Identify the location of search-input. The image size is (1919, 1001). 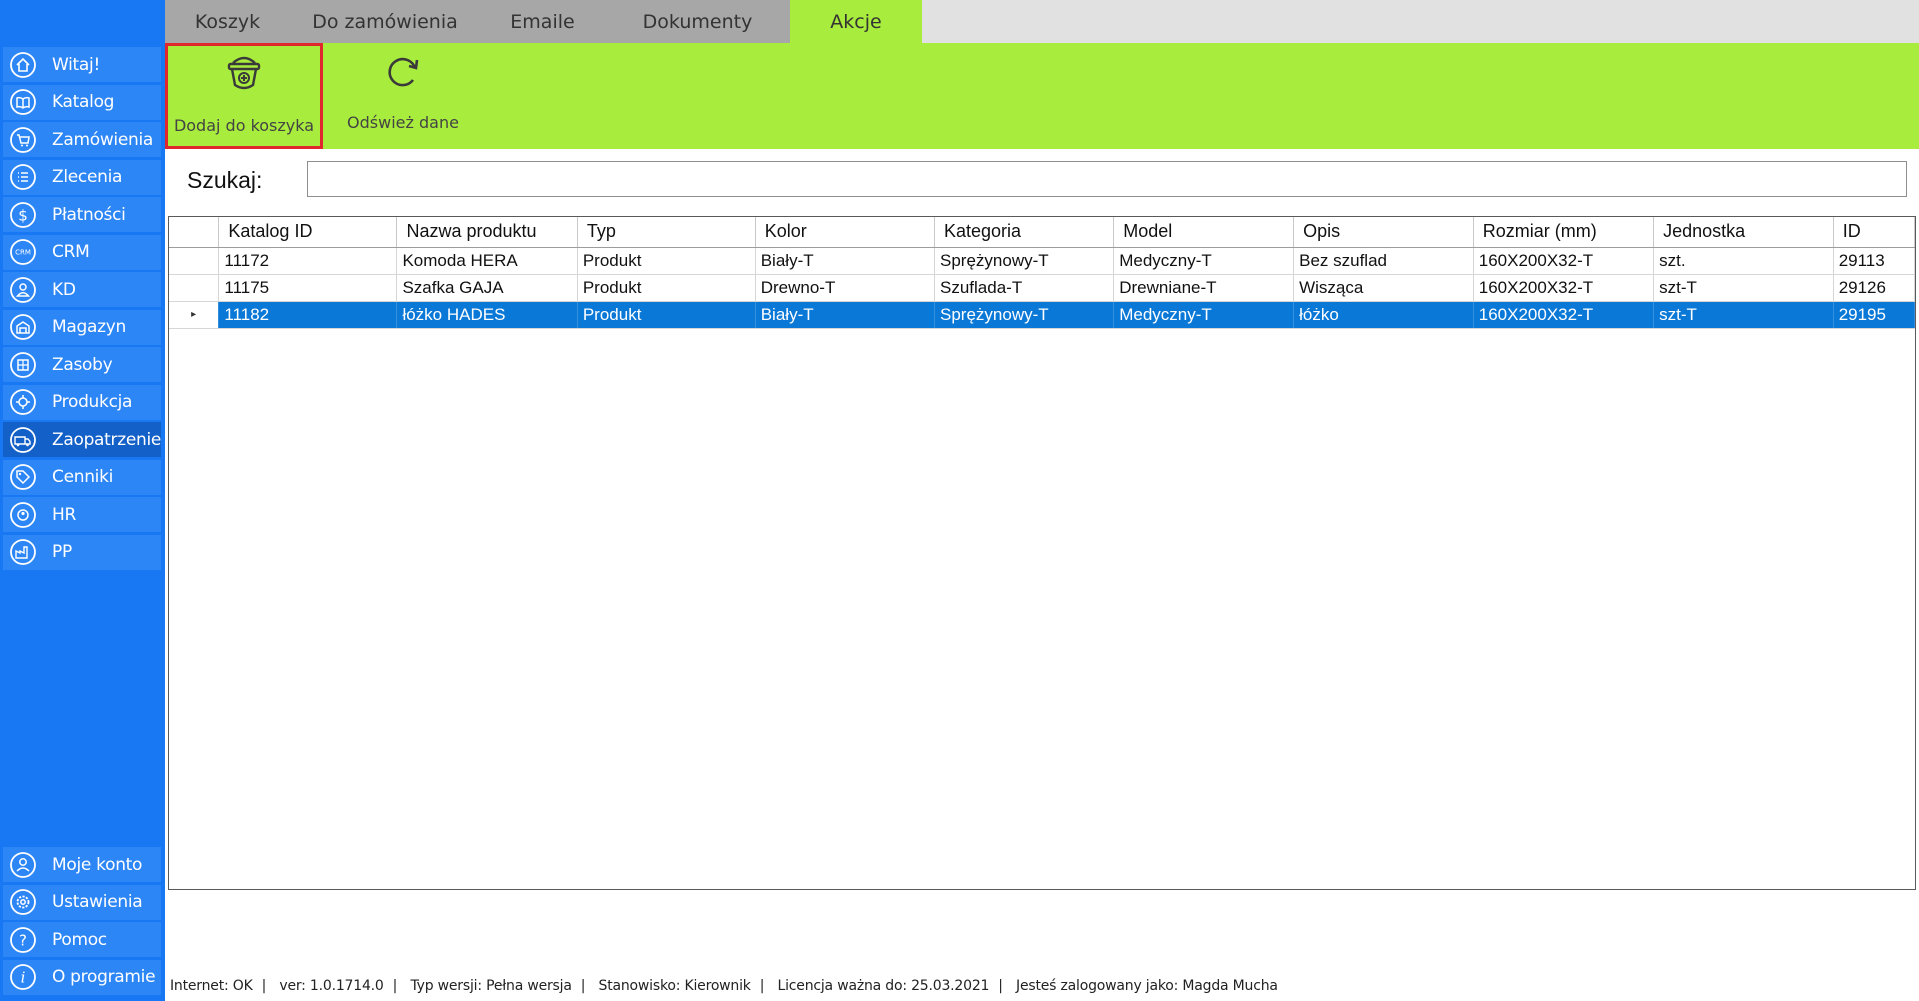
(1107, 179).